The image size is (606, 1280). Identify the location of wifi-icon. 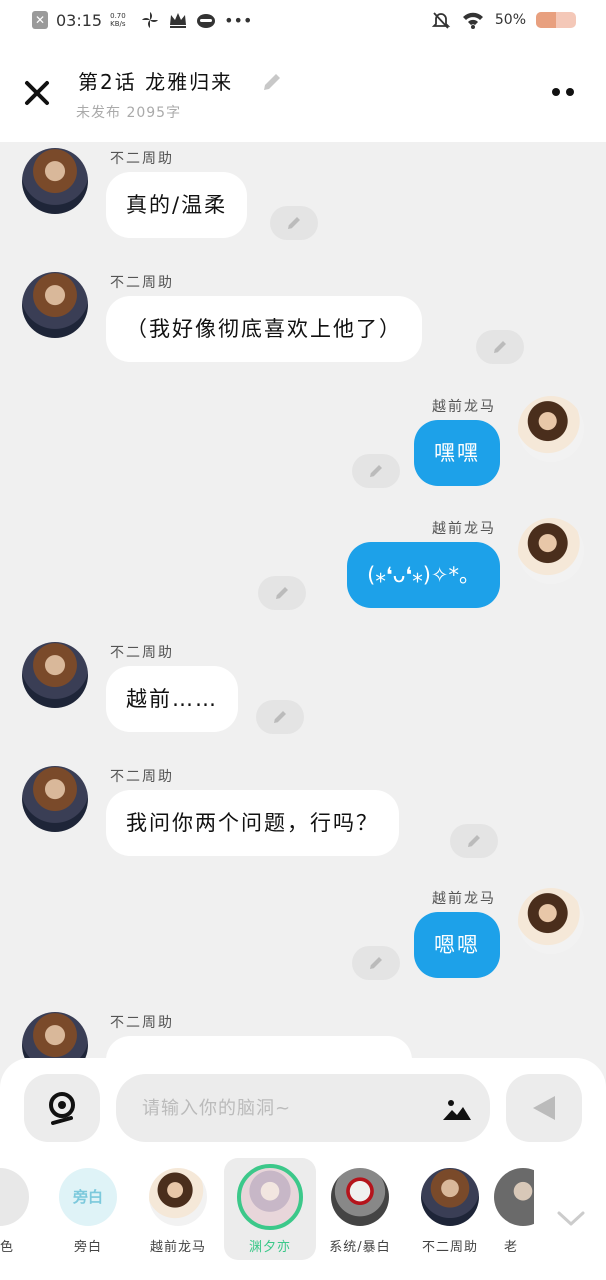
(472, 20).